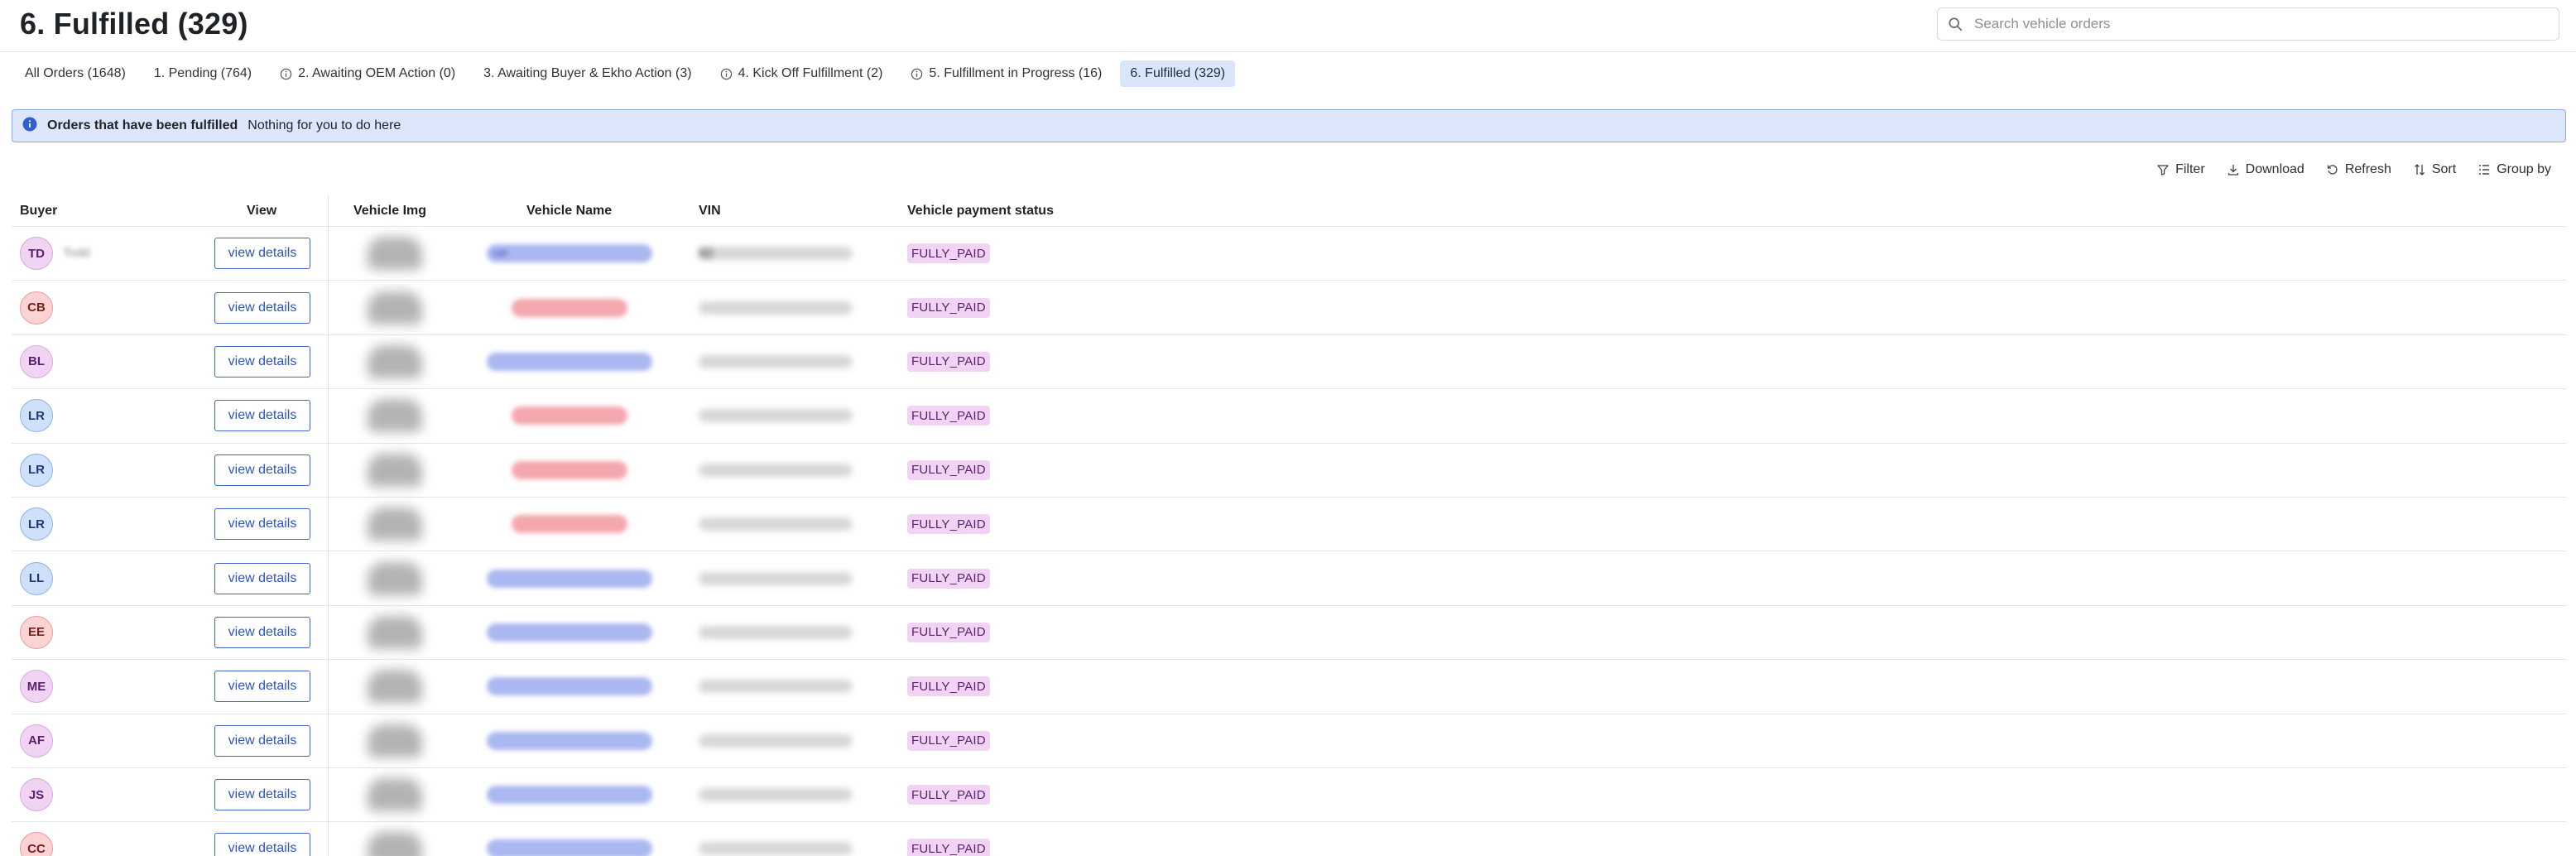 Image resolution: width=2576 pixels, height=856 pixels. What do you see at coordinates (1289, 687) in the screenshot?
I see `table-row: ME view details FULLY_PAID` at bounding box center [1289, 687].